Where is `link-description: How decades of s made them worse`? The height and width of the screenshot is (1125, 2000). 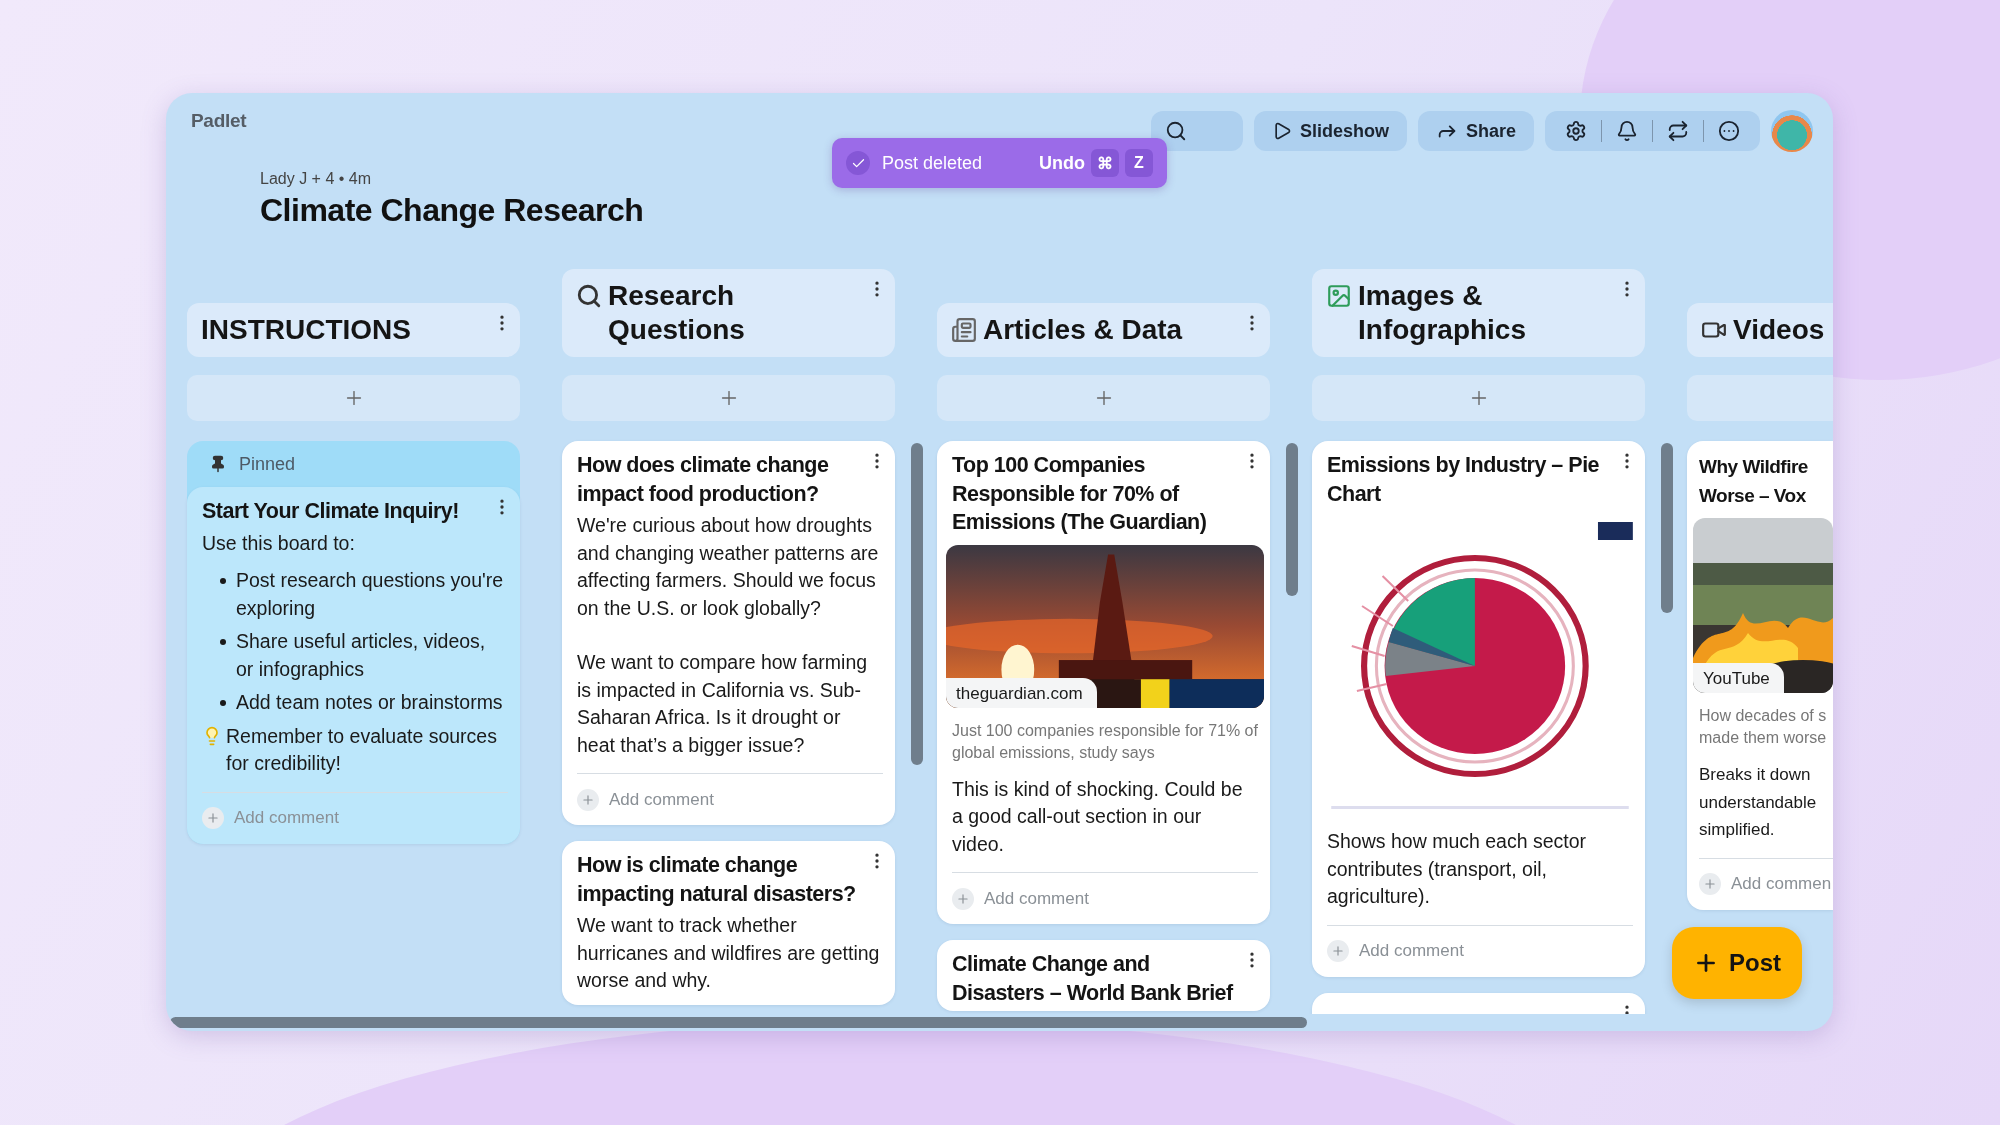 link-description: How decades of s made them worse is located at coordinates (1763, 727).